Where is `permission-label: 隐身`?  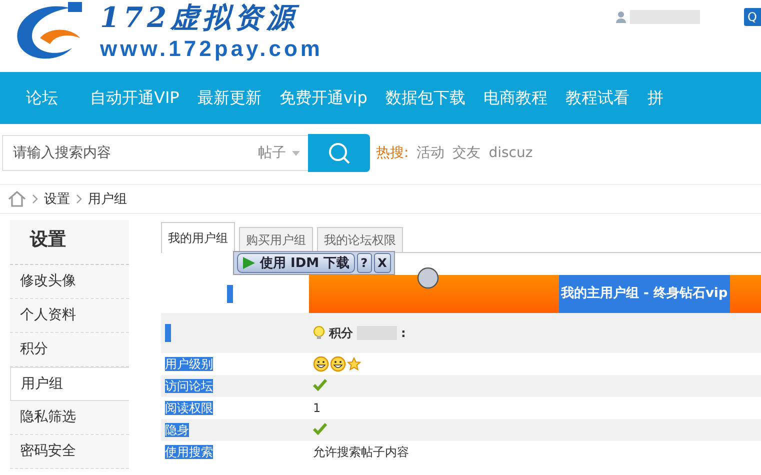
permission-label: 隐身 is located at coordinates (177, 429).